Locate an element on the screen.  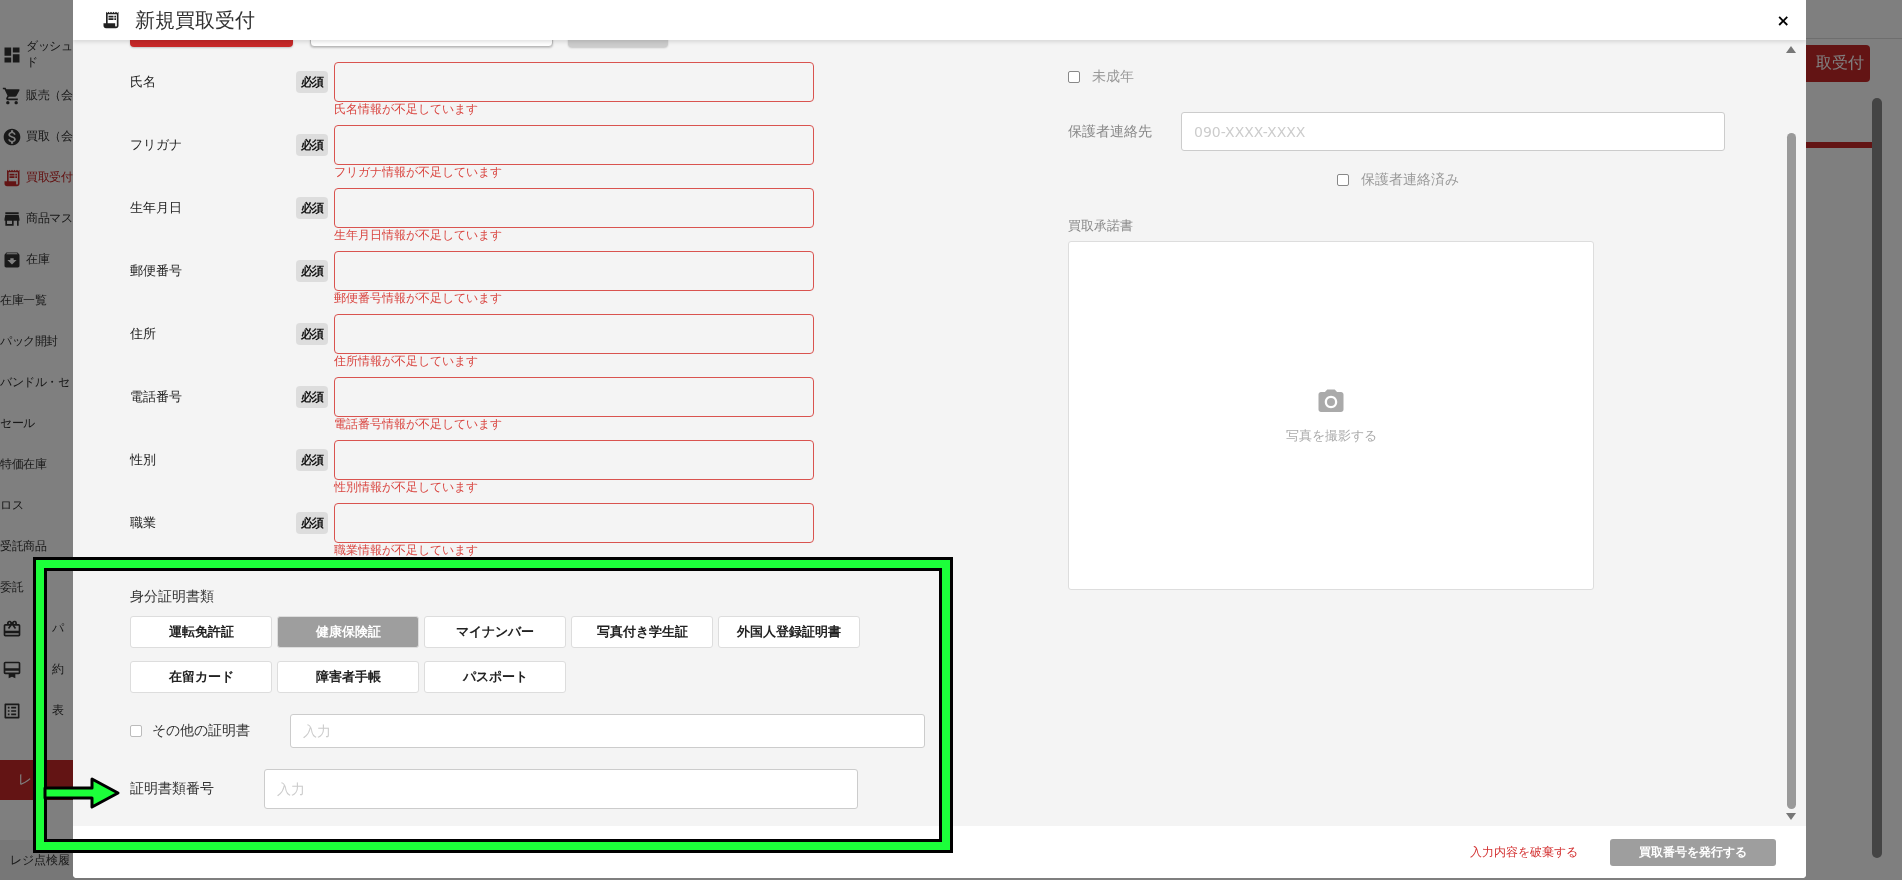
section-title: 身分証明書類 is located at coordinates (172, 597).